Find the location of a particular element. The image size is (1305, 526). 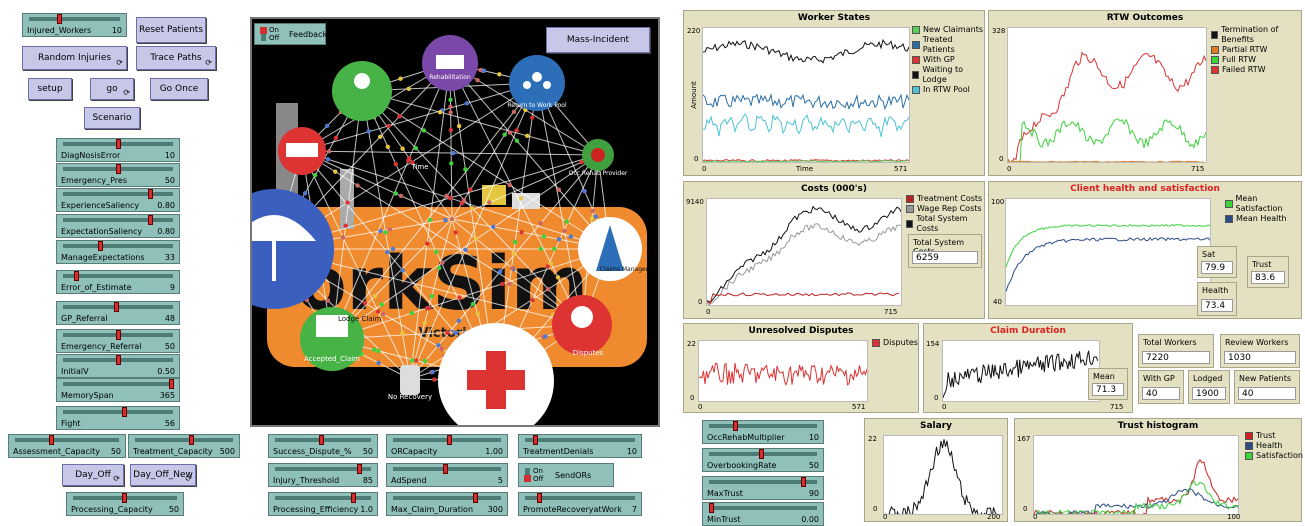

max-claim-duration-slider: Max_Claim_Duration 300 is located at coordinates (447, 504).